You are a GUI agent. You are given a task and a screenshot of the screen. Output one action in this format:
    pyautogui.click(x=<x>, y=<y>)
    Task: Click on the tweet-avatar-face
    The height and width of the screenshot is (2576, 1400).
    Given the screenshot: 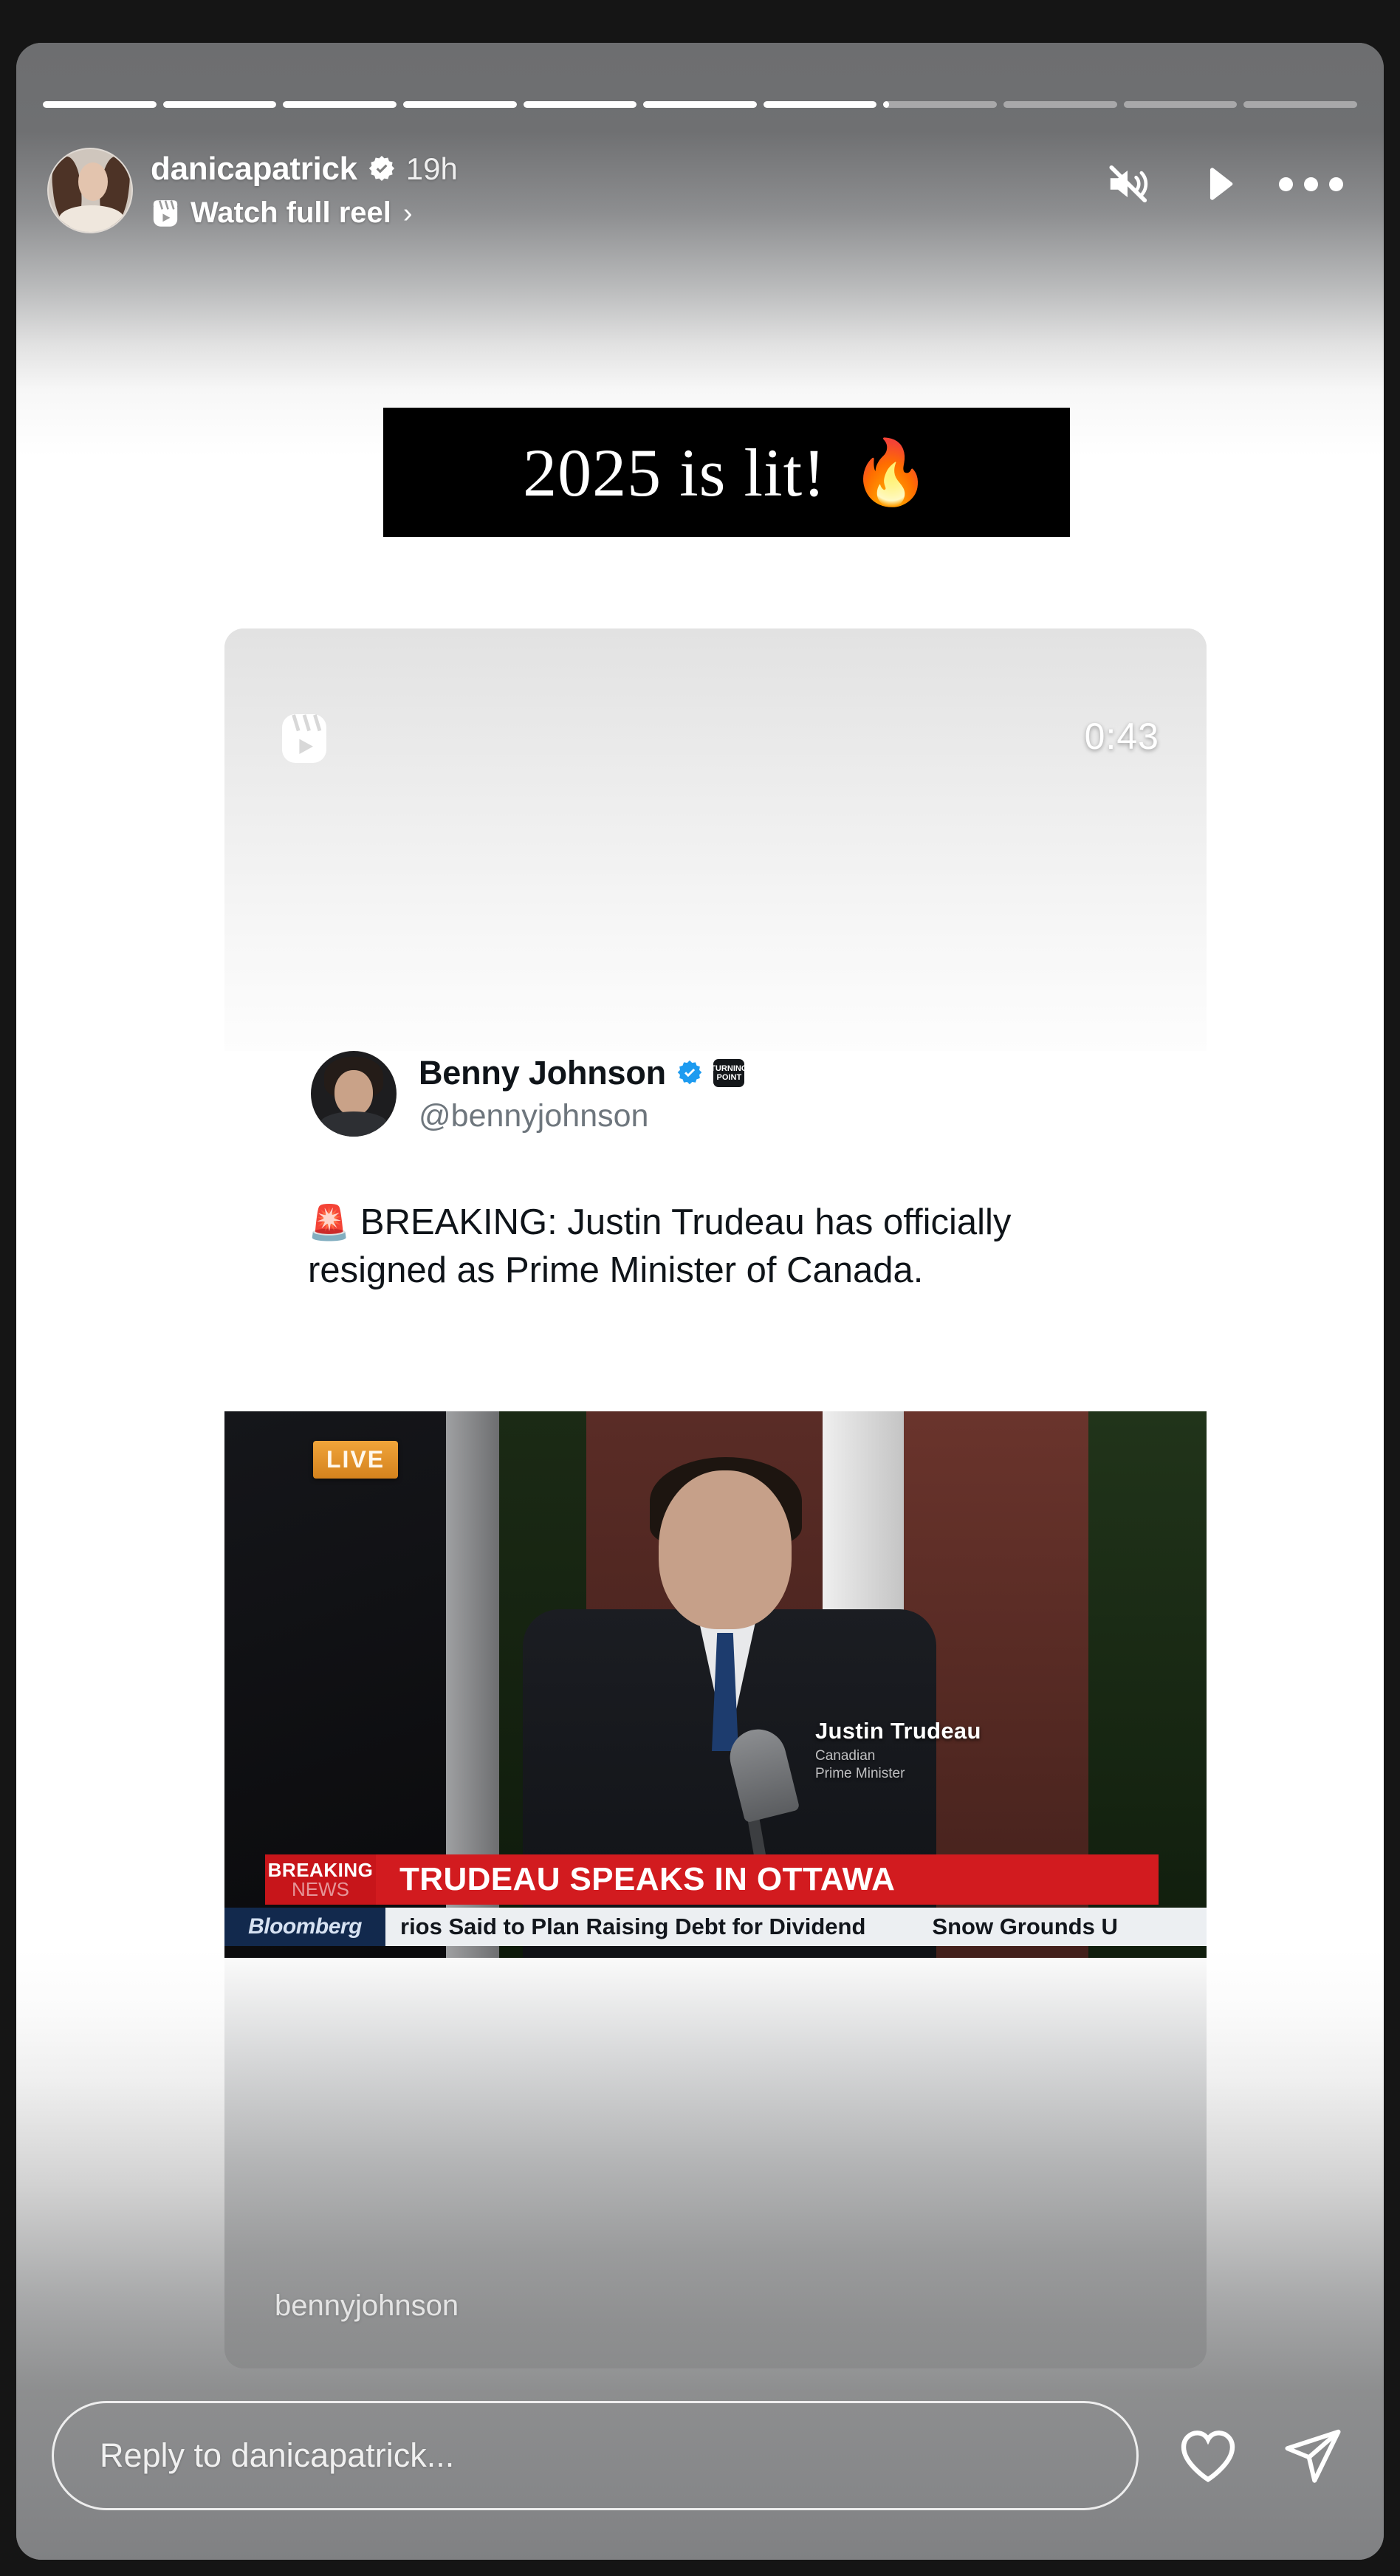 What is the action you would take?
    pyautogui.click(x=353, y=1093)
    